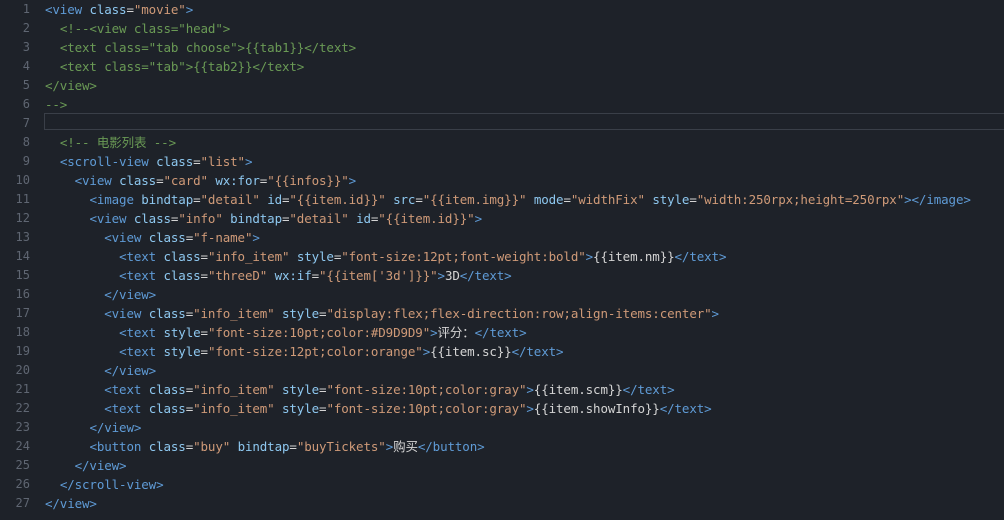 The height and width of the screenshot is (520, 1004). Describe the element at coordinates (117, 142) in the screenshot. I see `code-token: <!-- 电影列表 -->` at that location.